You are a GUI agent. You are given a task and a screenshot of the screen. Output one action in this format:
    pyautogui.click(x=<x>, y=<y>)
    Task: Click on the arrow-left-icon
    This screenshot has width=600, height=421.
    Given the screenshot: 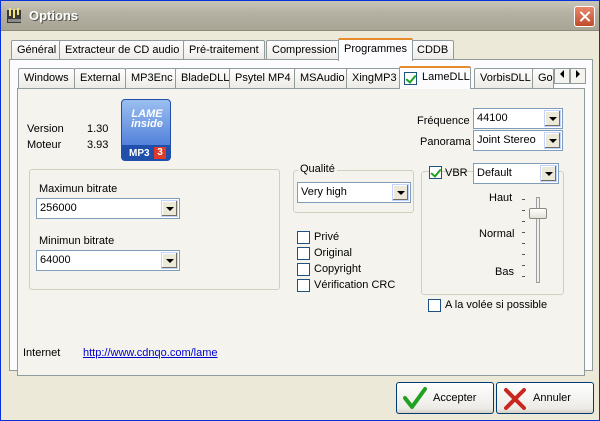 What is the action you would take?
    pyautogui.click(x=562, y=74)
    